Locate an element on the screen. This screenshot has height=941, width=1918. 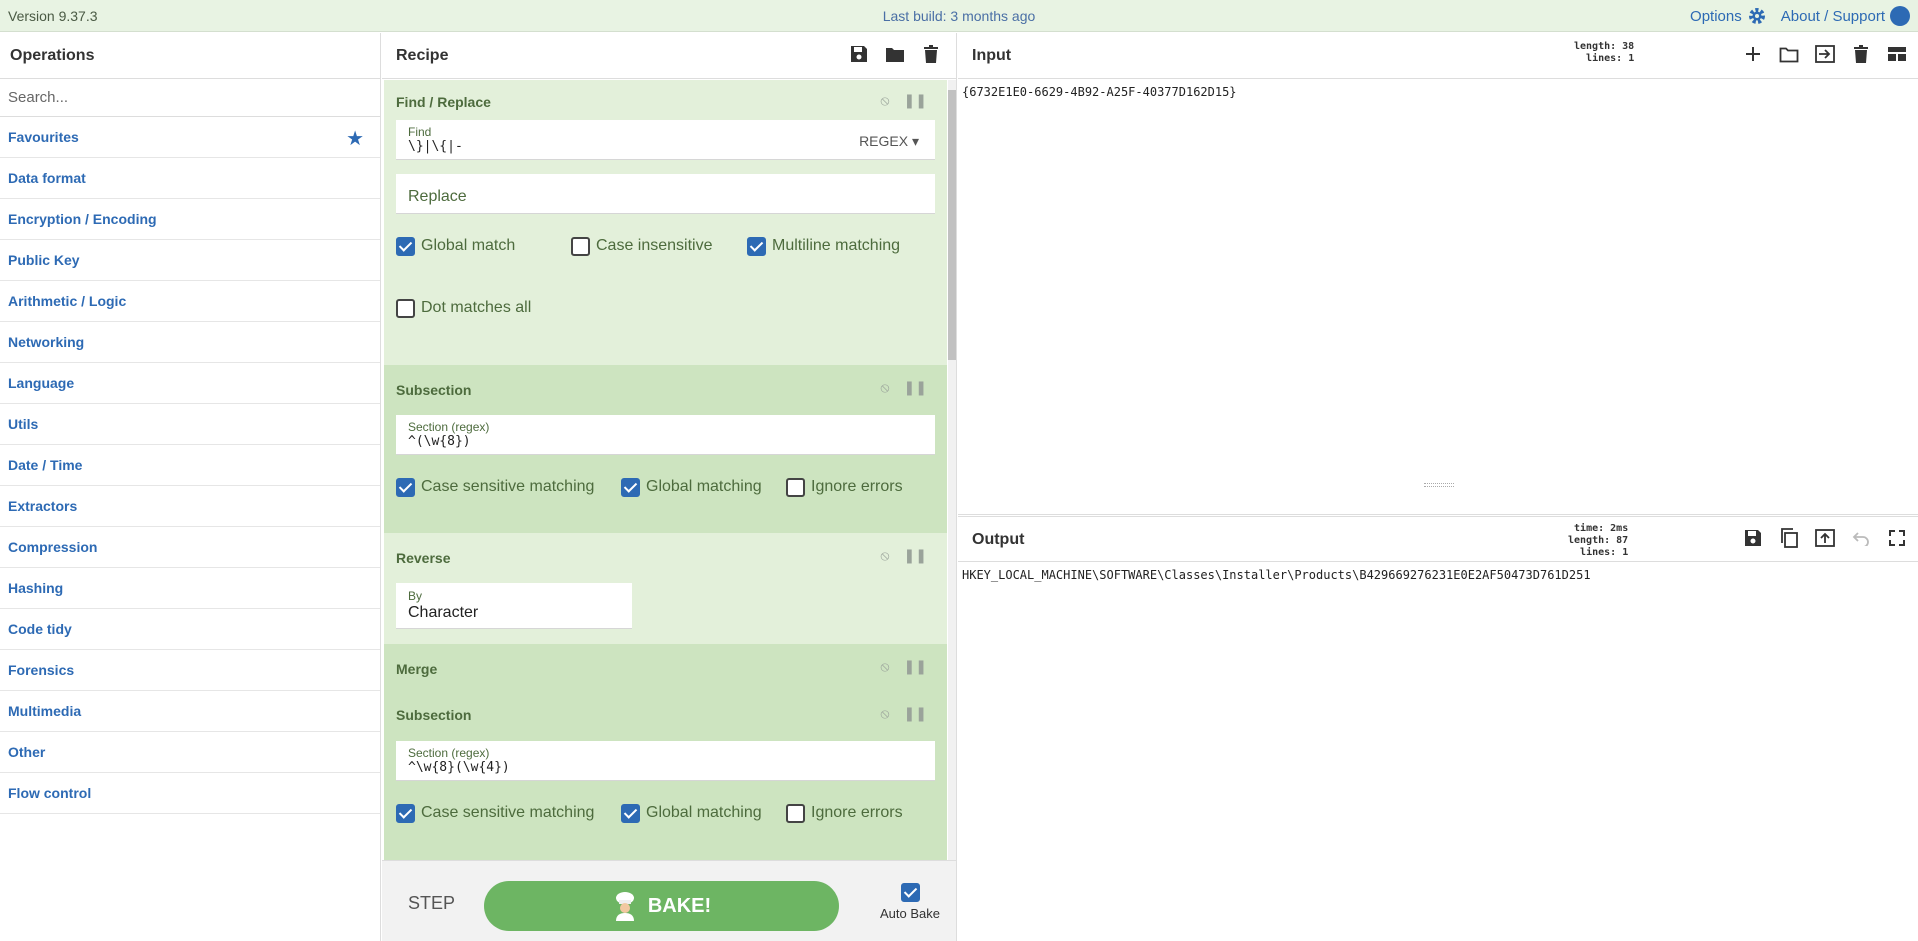
category-item: Forensics is located at coordinates (190, 670).